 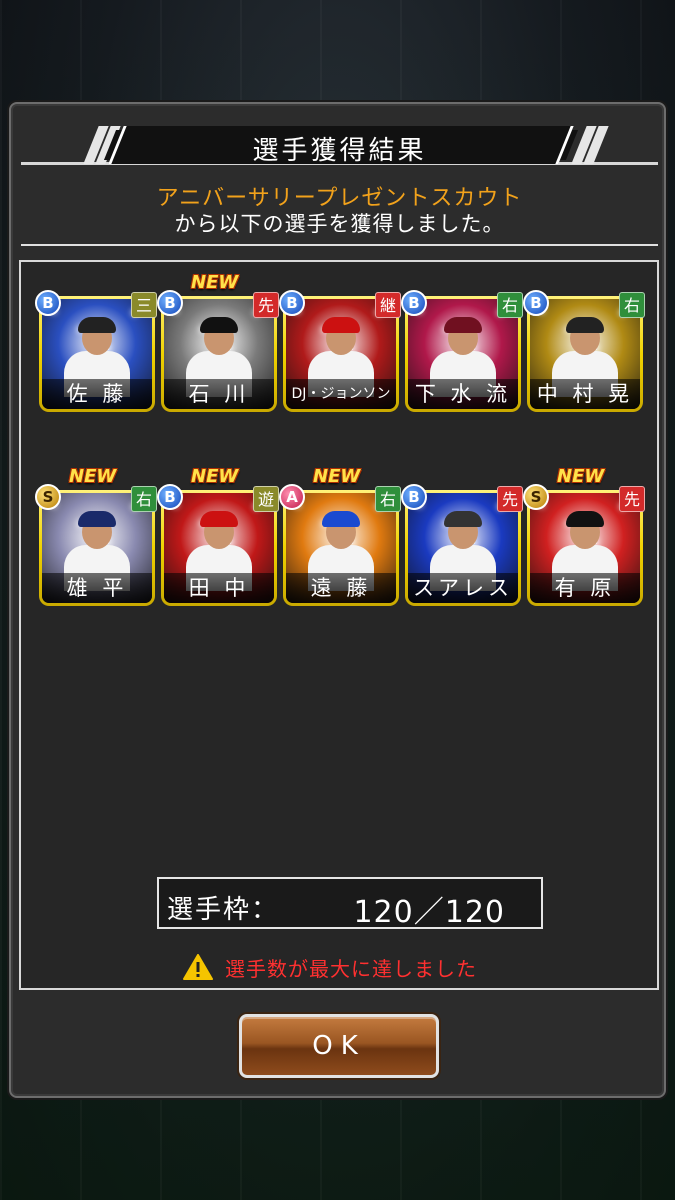 What do you see at coordinates (429, 912) in the screenshot?
I see `roster-value: 120／120` at bounding box center [429, 912].